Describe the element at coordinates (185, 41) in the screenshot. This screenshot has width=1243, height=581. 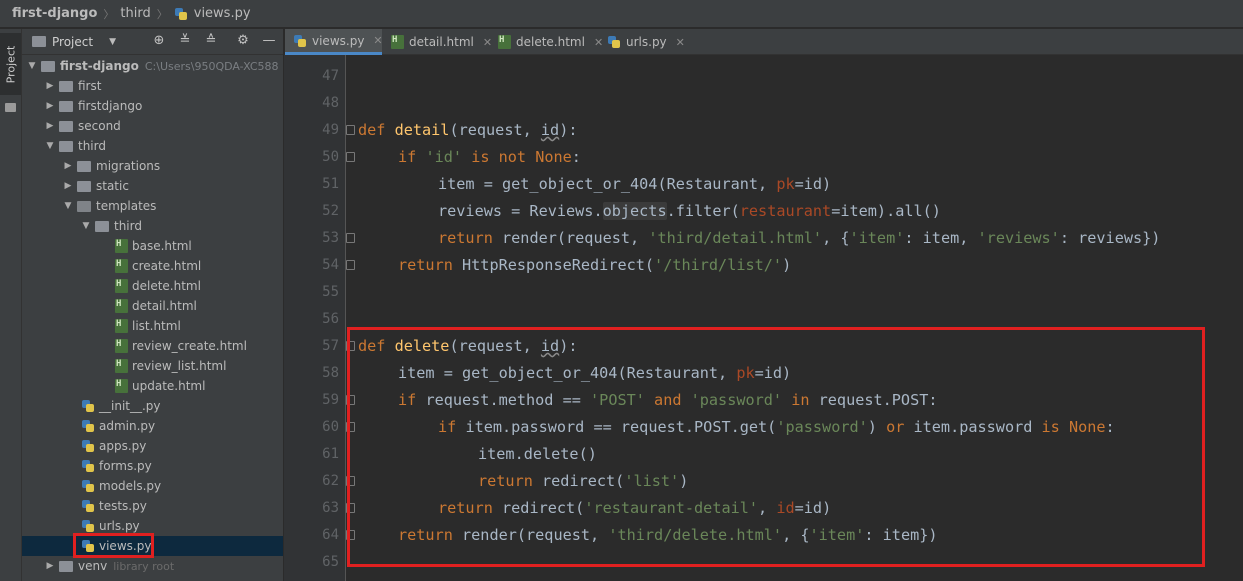
I see `expand-all-icon: ≚` at that location.